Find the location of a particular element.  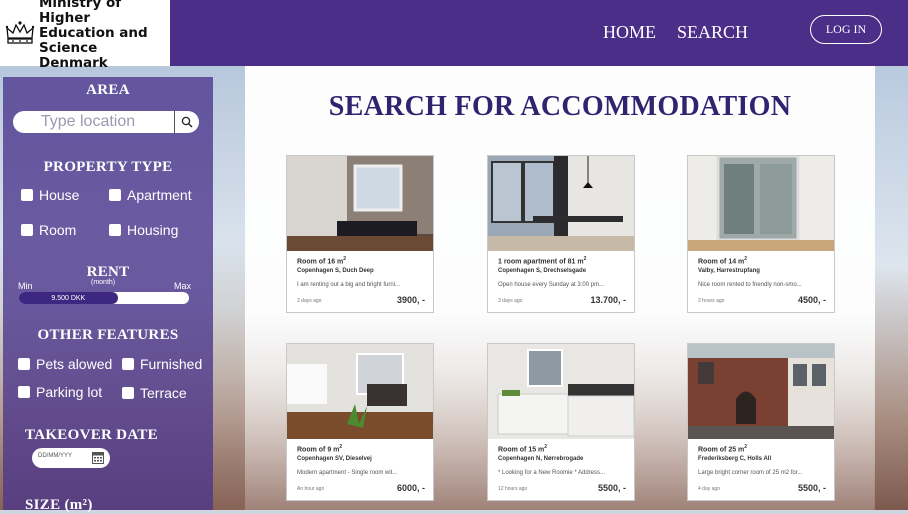

rent-slider-fill: 9.500 DKK is located at coordinates (68, 298).